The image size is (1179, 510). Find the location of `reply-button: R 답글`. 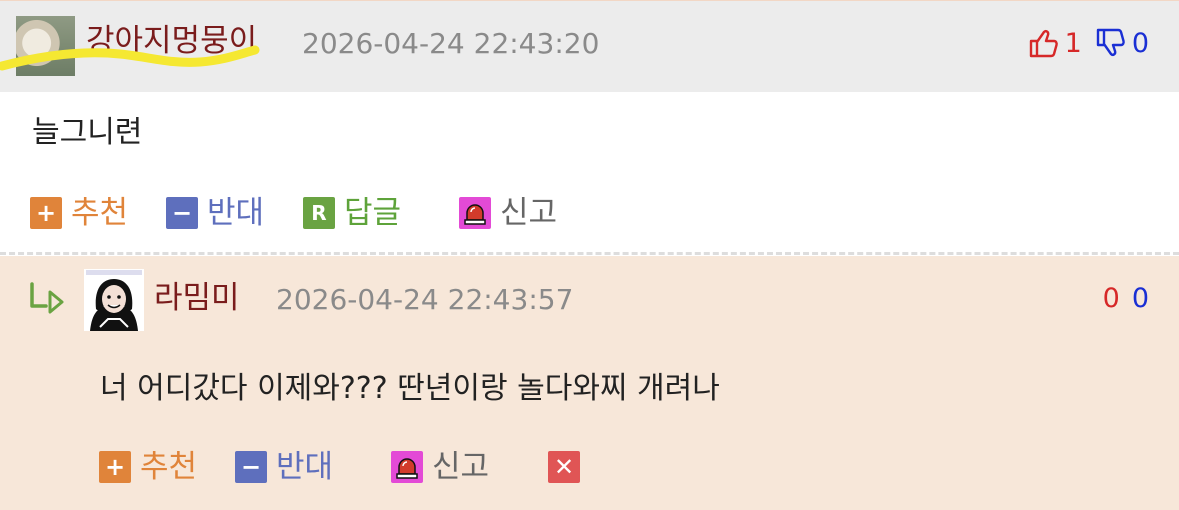

reply-button: R 답글 is located at coordinates (352, 213).